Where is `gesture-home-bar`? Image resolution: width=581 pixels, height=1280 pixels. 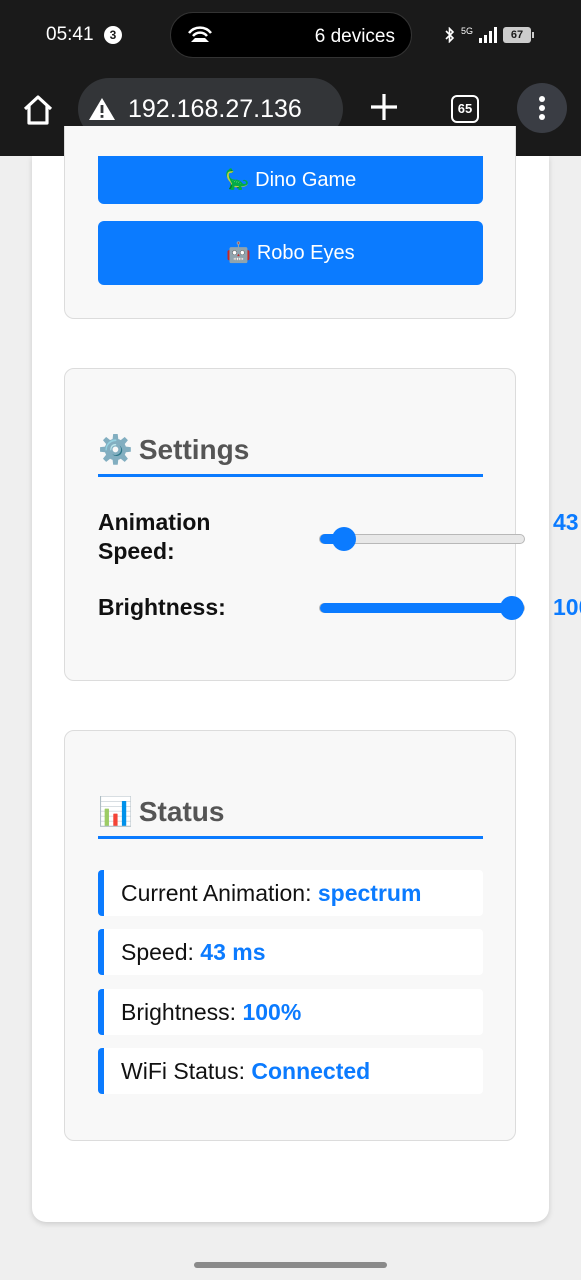 gesture-home-bar is located at coordinates (290, 1265).